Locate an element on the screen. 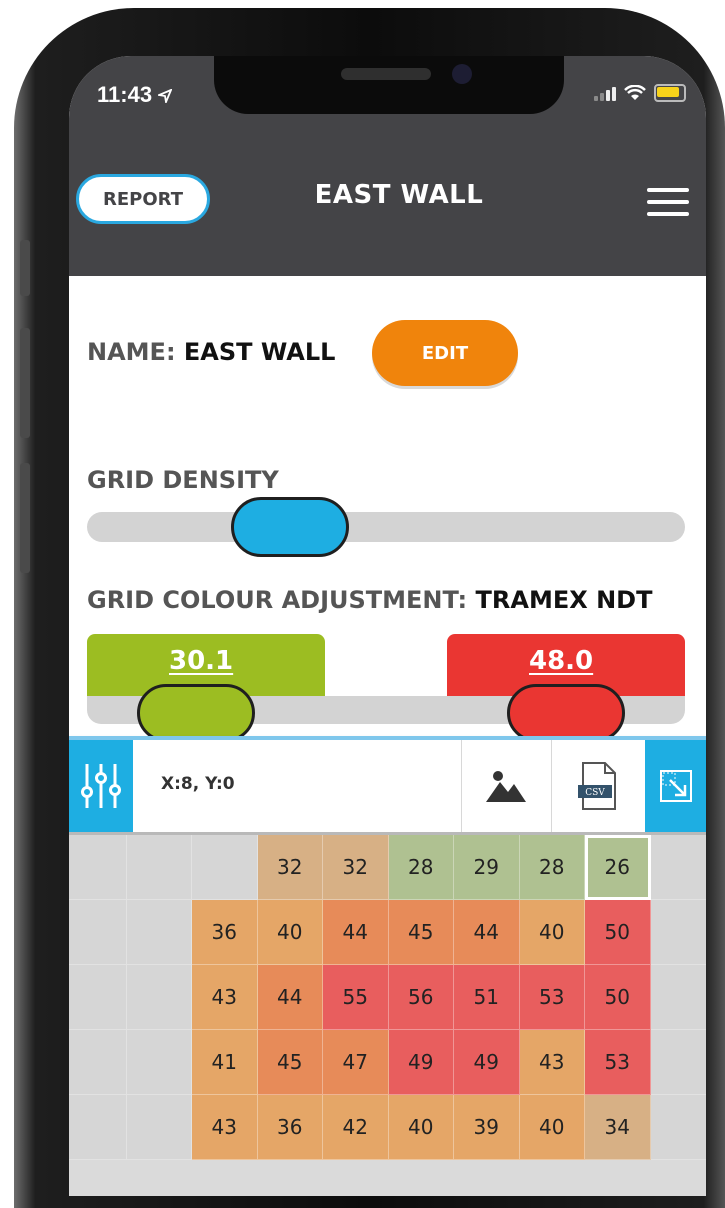 This screenshot has width=725, height=1208. image-icon is located at coordinates (506, 786).